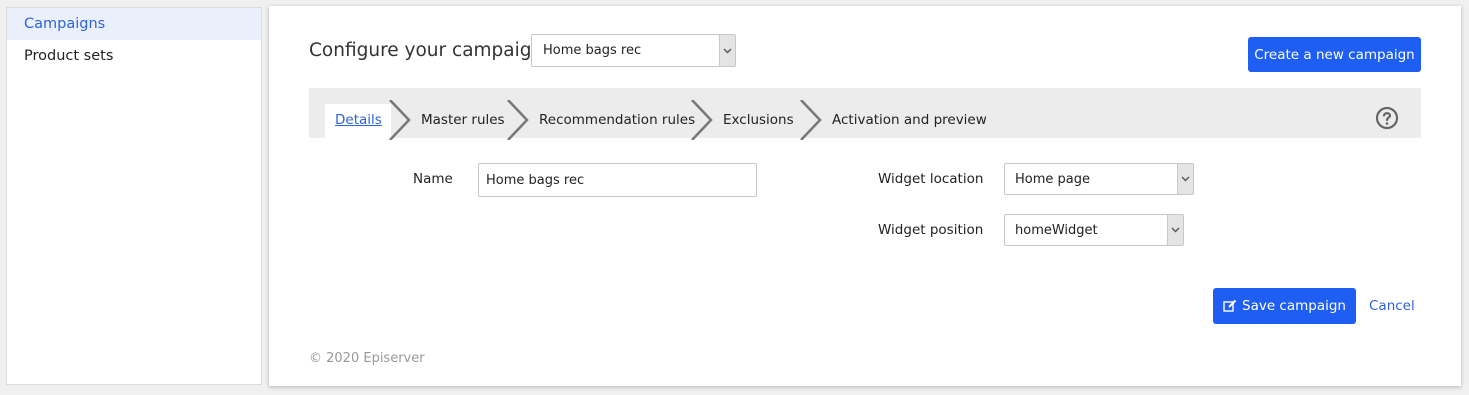 This screenshot has height=395, width=1469. I want to click on save-campaign-button: Save campaign, so click(1284, 306).